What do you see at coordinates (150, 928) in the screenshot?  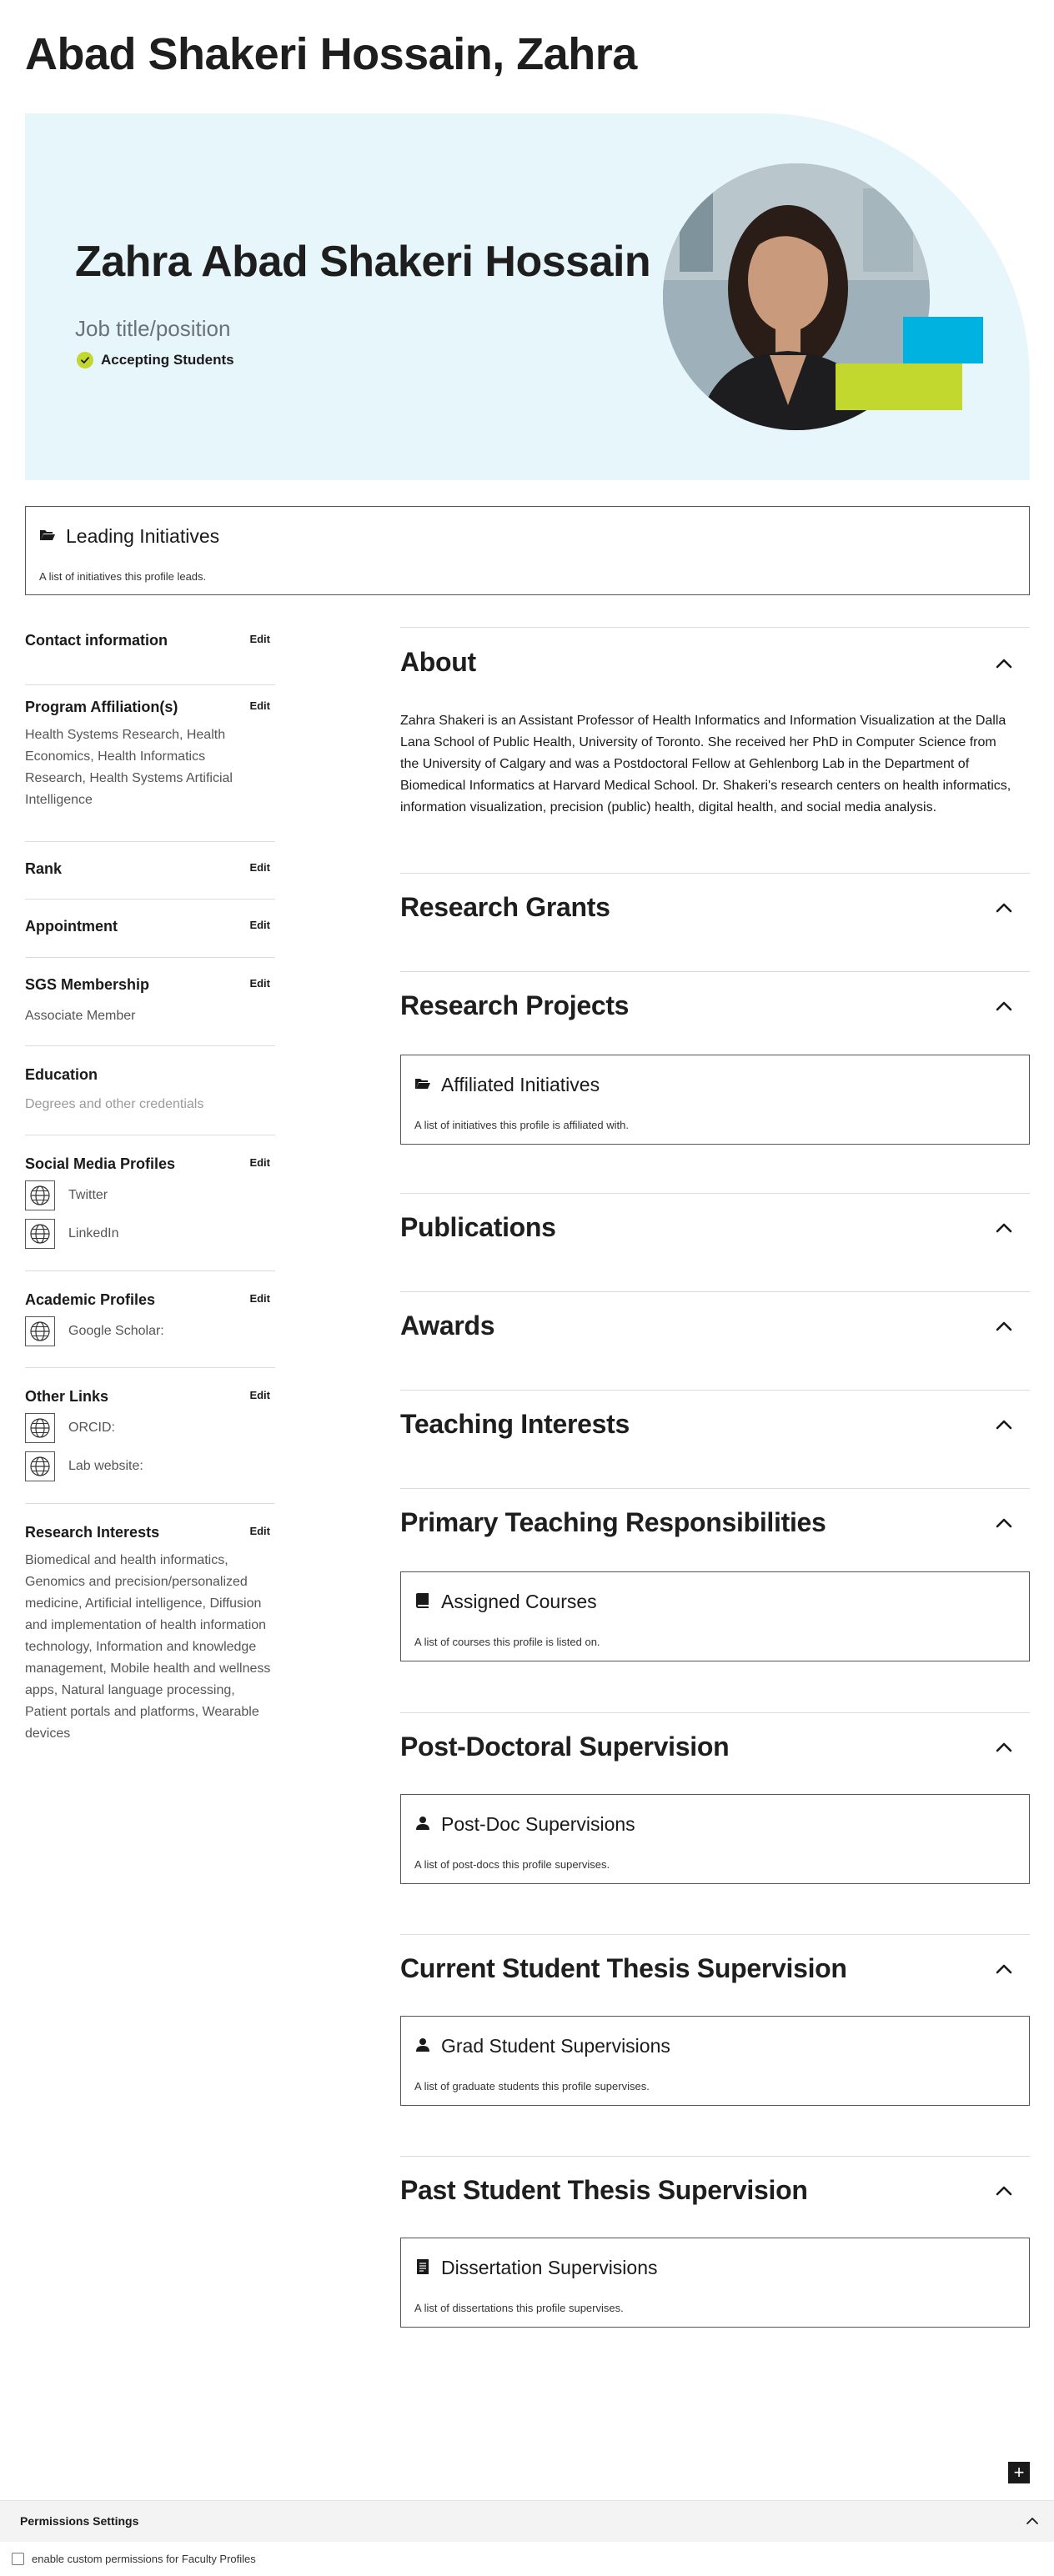 I see `appointment-section: Appointment Edit` at bounding box center [150, 928].